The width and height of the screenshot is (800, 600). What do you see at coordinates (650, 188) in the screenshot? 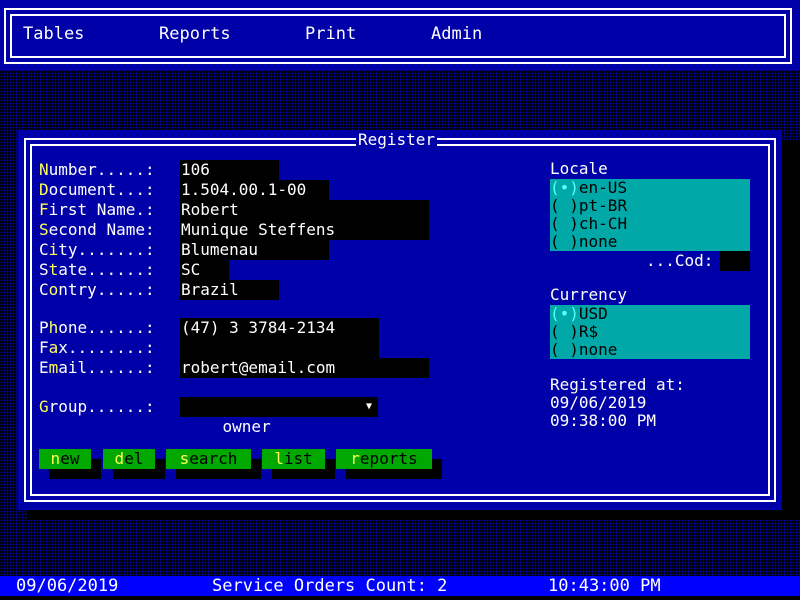
I see `locale-option-en-us: (•)en-US` at bounding box center [650, 188].